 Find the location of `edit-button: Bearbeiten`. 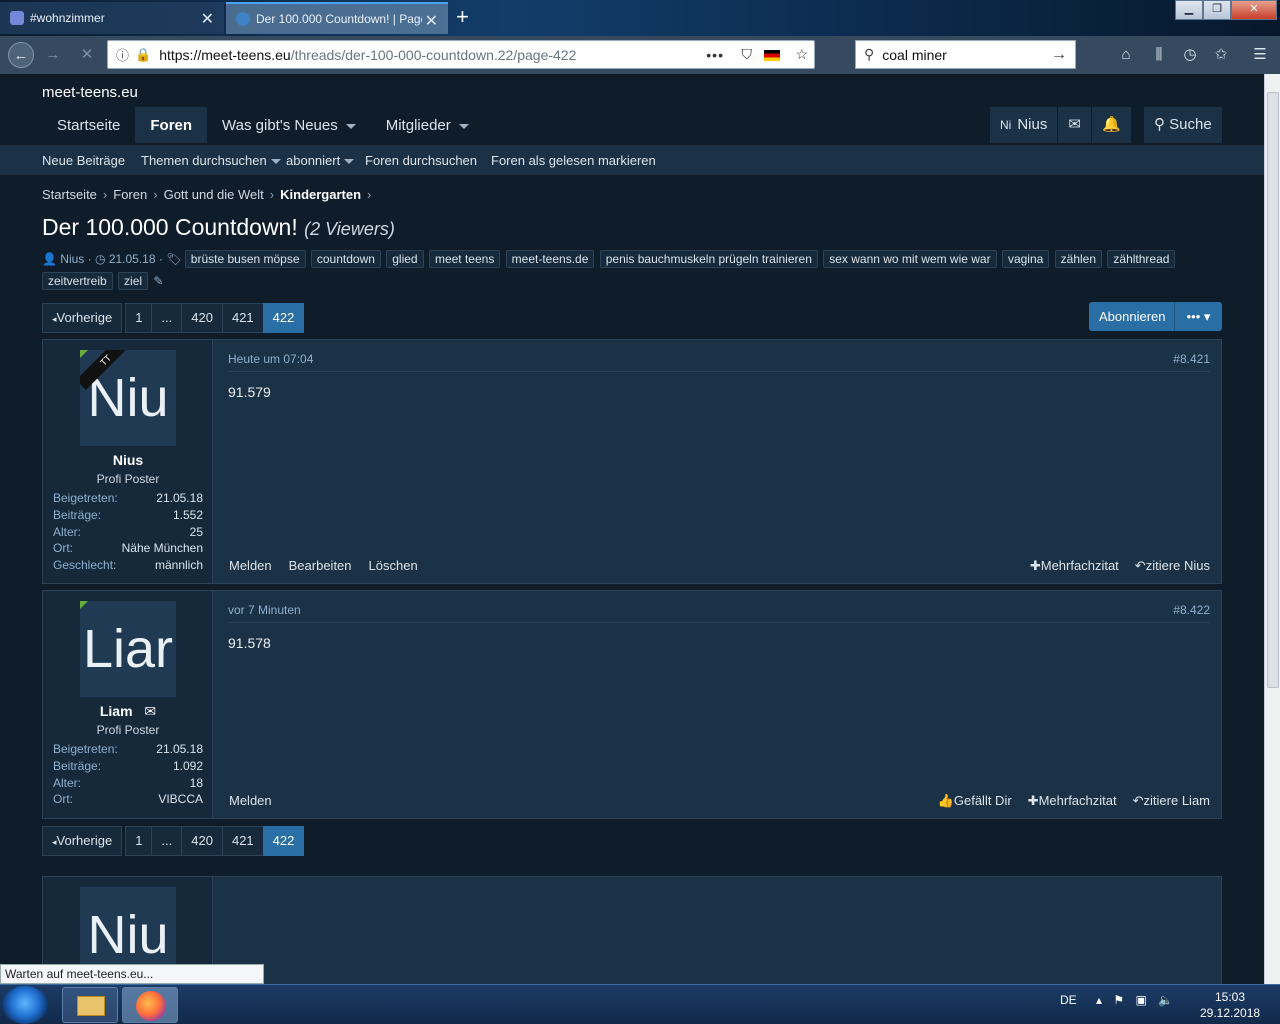

edit-button: Bearbeiten is located at coordinates (320, 565).